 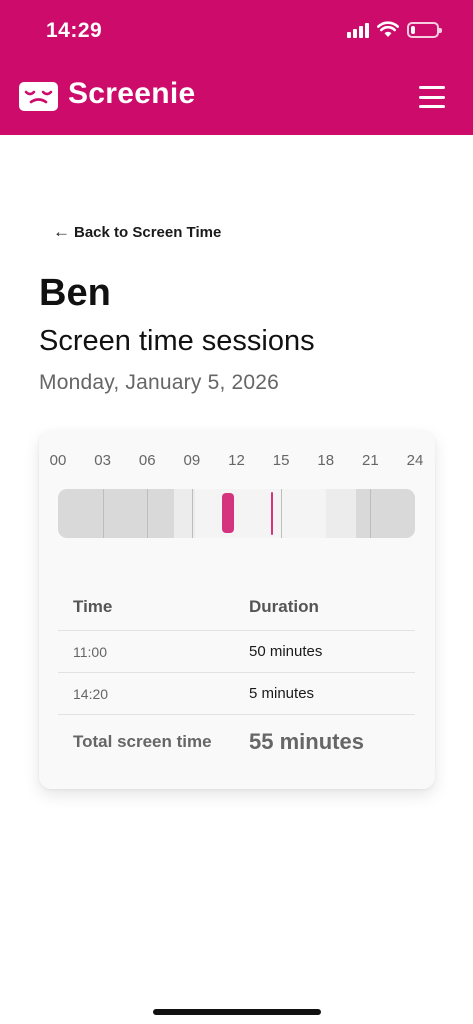 What do you see at coordinates (236, 652) in the screenshot?
I see `table-row: 11:00 50 minutes` at bounding box center [236, 652].